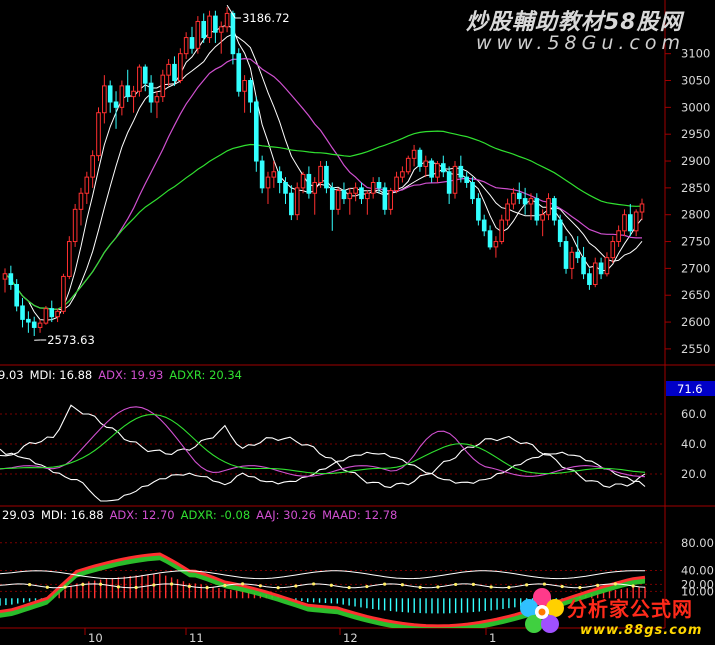  What do you see at coordinates (130, 375) in the screenshot?
I see `dmi-legend-item: ADX: 19.93` at bounding box center [130, 375].